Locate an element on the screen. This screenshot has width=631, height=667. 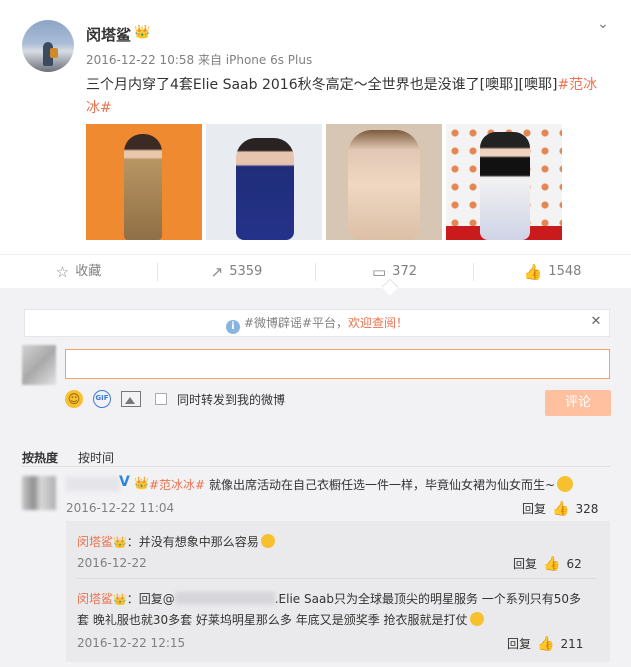
like-count: 1548 is located at coordinates (565, 271).